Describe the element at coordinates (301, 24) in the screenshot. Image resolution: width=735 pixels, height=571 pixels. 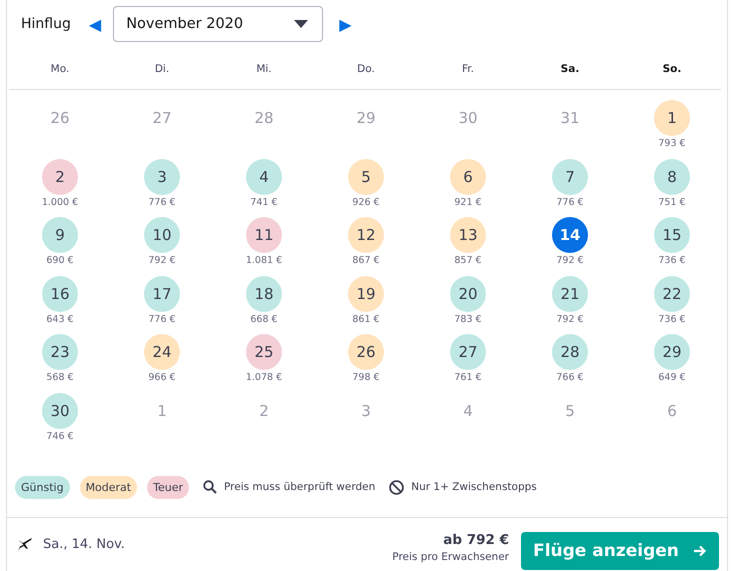
I see `caret-icon` at that location.